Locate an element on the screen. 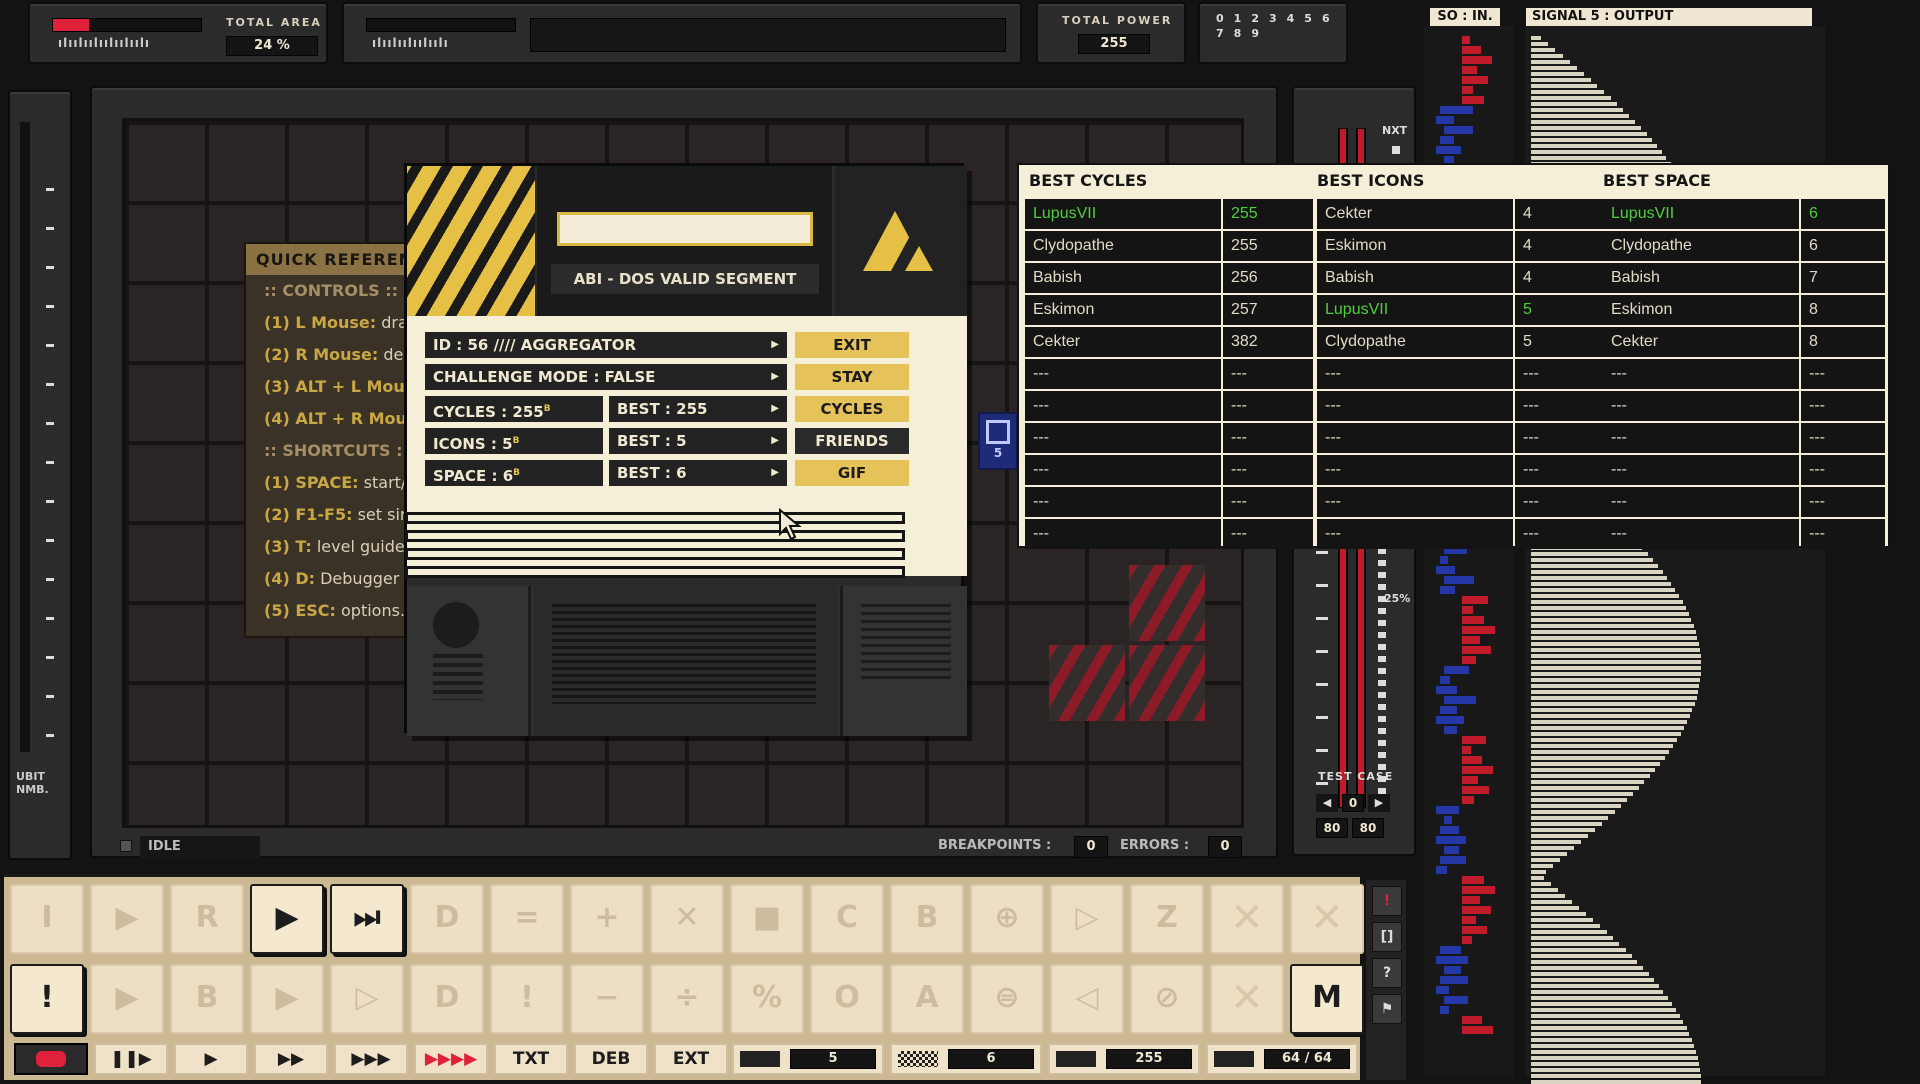 The image size is (1920, 1084). ext-button: EXT is located at coordinates (691, 1059).